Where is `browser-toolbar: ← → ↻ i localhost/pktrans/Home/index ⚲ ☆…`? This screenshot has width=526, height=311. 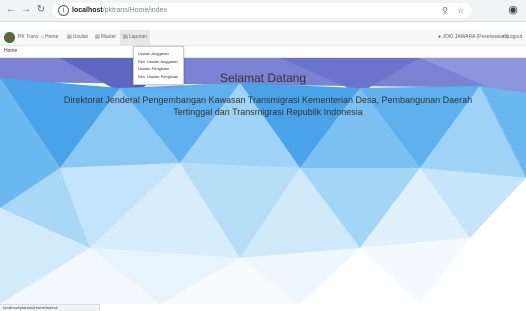
browser-toolbar: ← → ↻ i localhost/pktrans/Home/index ⚲ ☆… is located at coordinates (263, 11).